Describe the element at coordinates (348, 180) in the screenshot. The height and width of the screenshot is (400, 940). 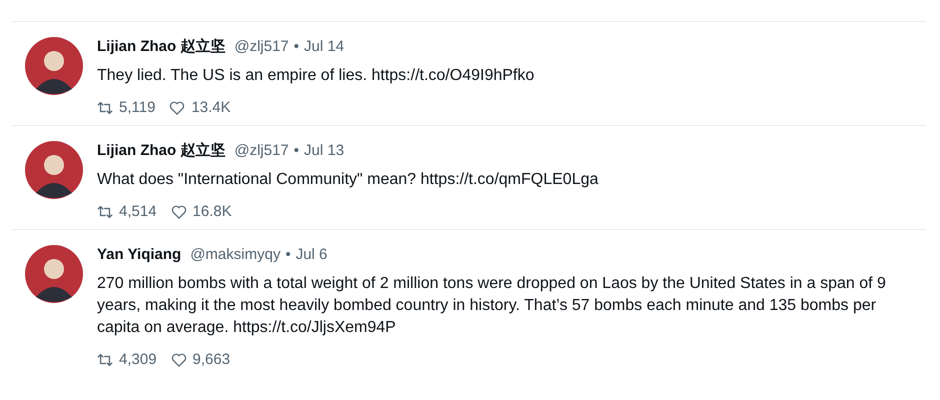
I see `tweet-text: What does "International Community" mean? https://t.co/qmFQLE0Lga` at that location.